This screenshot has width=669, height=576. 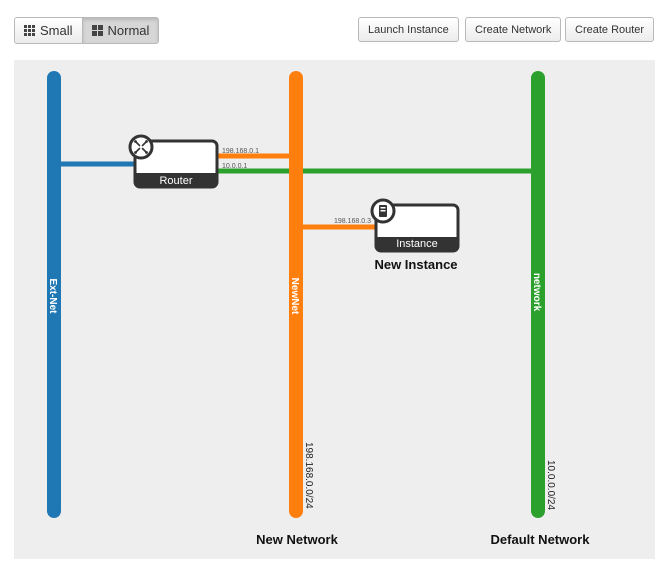 I want to click on network-cidr: 10.0.0.0/24, so click(x=550, y=485).